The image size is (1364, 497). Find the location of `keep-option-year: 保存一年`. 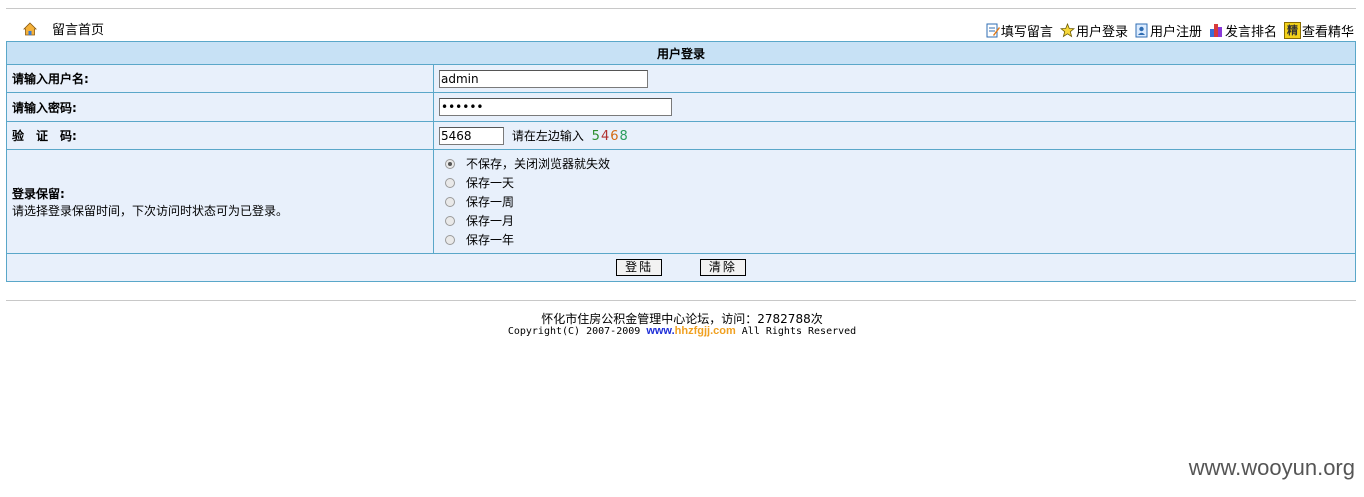

keep-option-year: 保存一年 is located at coordinates (894, 239).